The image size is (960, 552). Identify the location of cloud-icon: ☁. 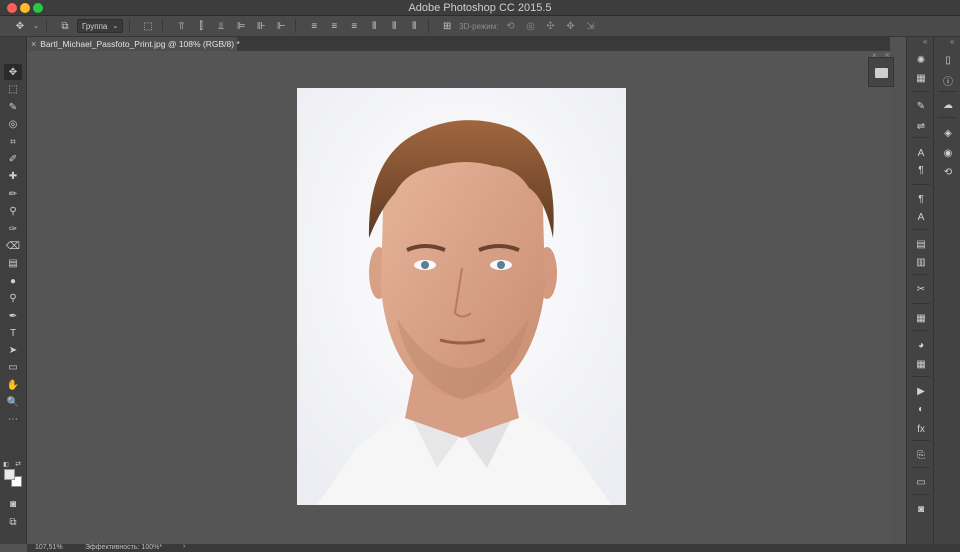
(948, 105).